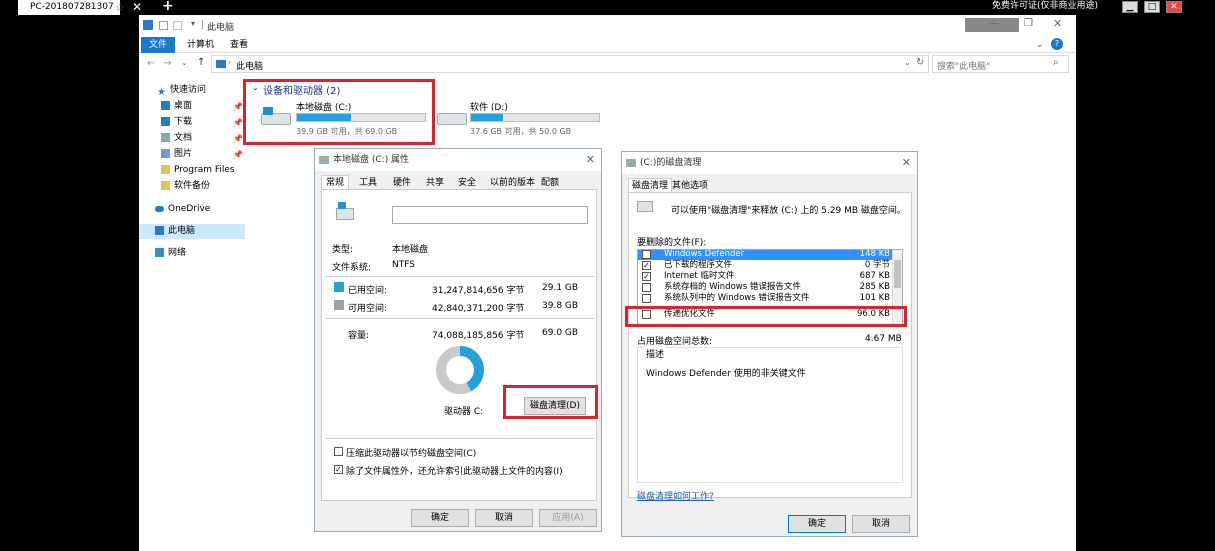 The image size is (1215, 551). What do you see at coordinates (181, 90) in the screenshot?
I see `nav-quick-access: ★ 快速访问` at bounding box center [181, 90].